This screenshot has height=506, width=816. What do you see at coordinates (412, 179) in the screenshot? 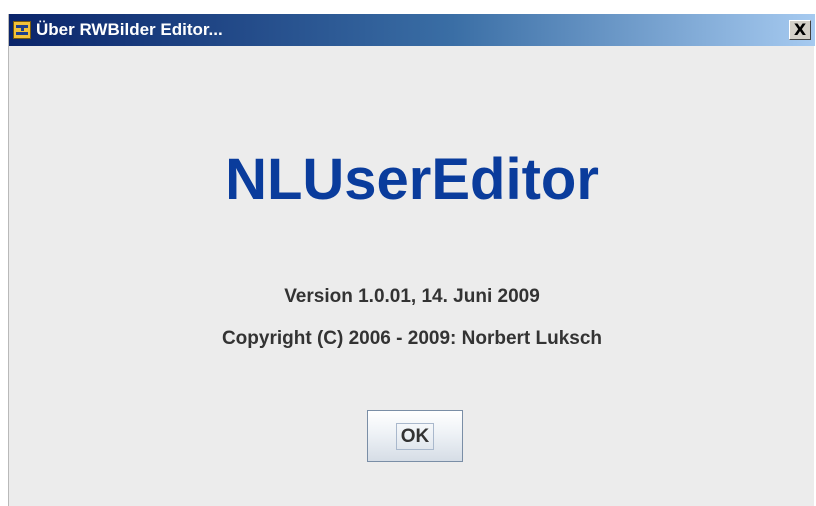
I see `app-name: NLUserEditor` at bounding box center [412, 179].